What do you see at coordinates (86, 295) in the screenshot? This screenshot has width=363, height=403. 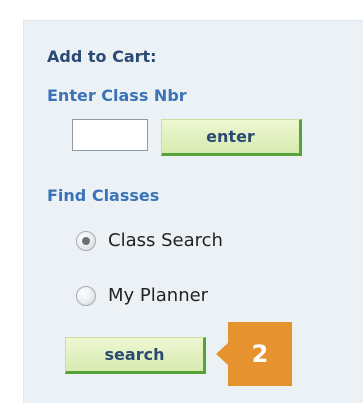 I see `my-planner-radio` at bounding box center [86, 295].